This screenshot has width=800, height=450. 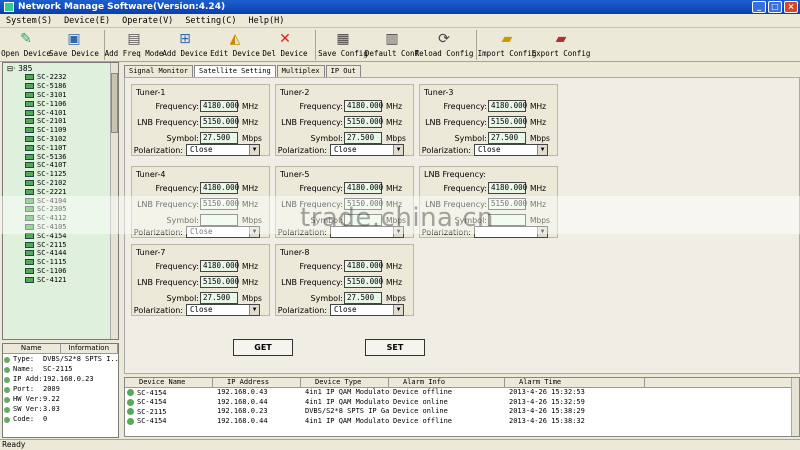 What do you see at coordinates (114, 103) in the screenshot?
I see `tree-scroll-thumb` at bounding box center [114, 103].